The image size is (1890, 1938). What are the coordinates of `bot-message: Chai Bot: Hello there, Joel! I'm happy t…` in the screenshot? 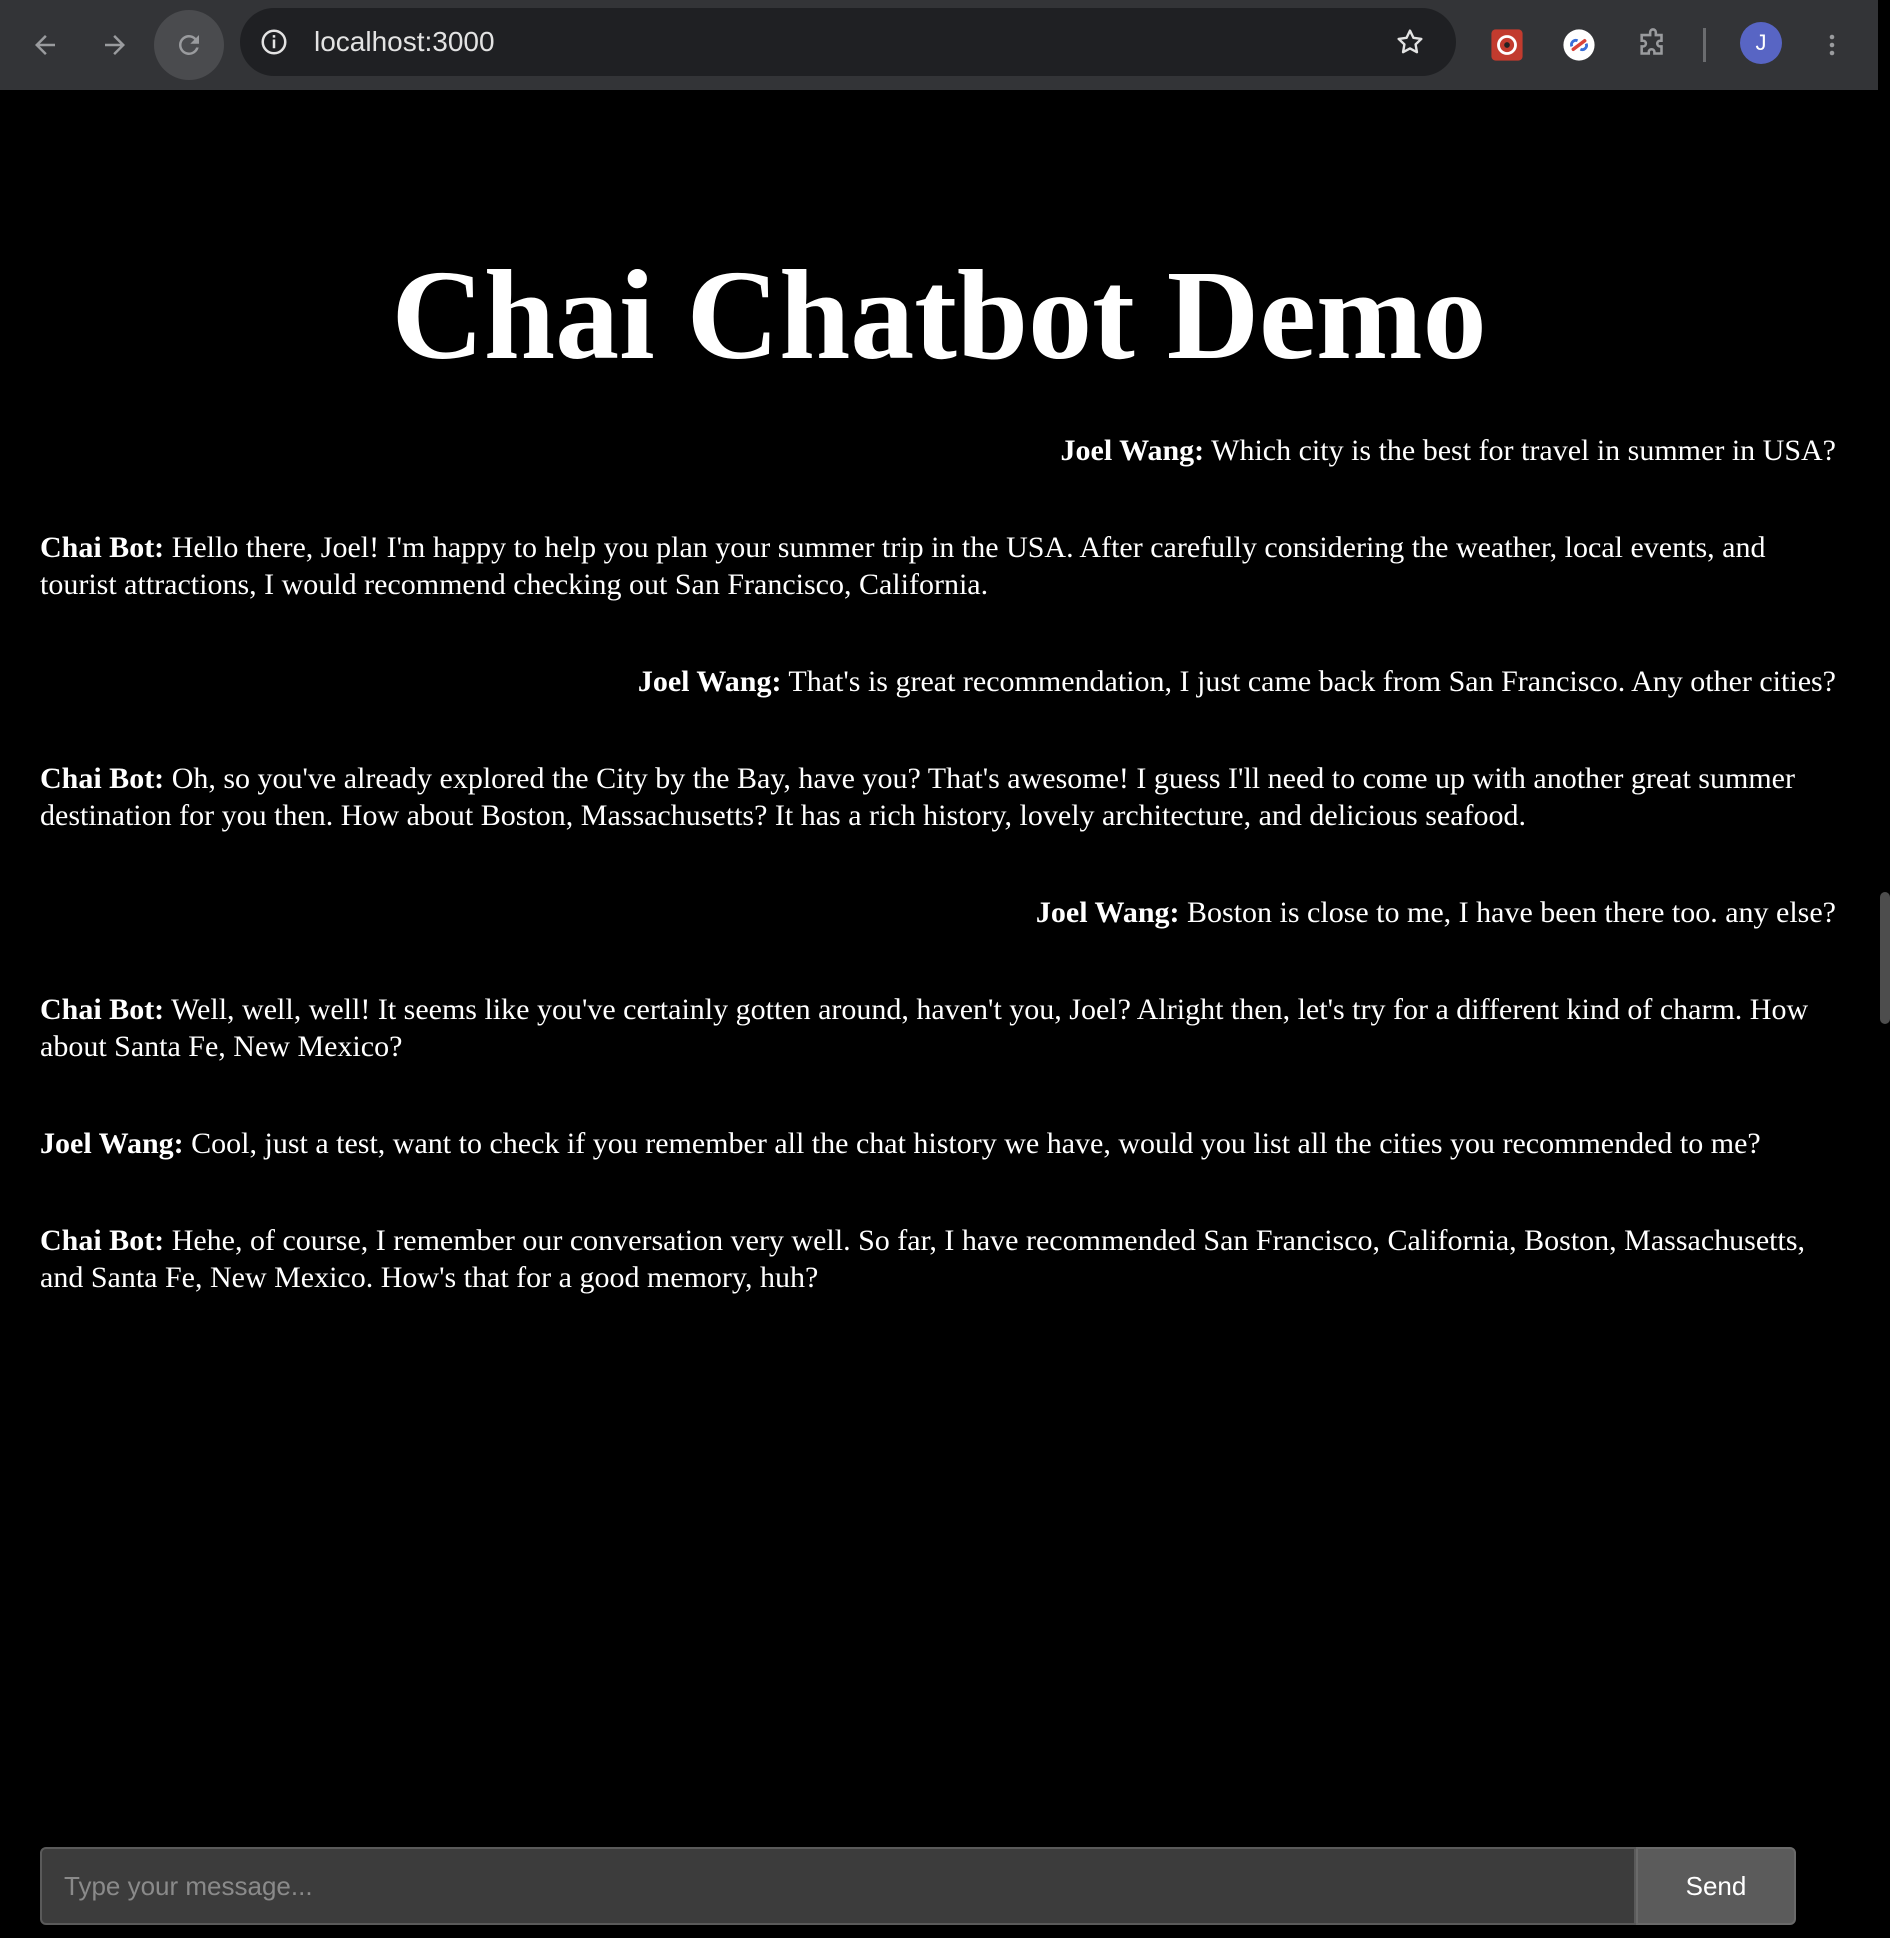 It's located at (938, 566).